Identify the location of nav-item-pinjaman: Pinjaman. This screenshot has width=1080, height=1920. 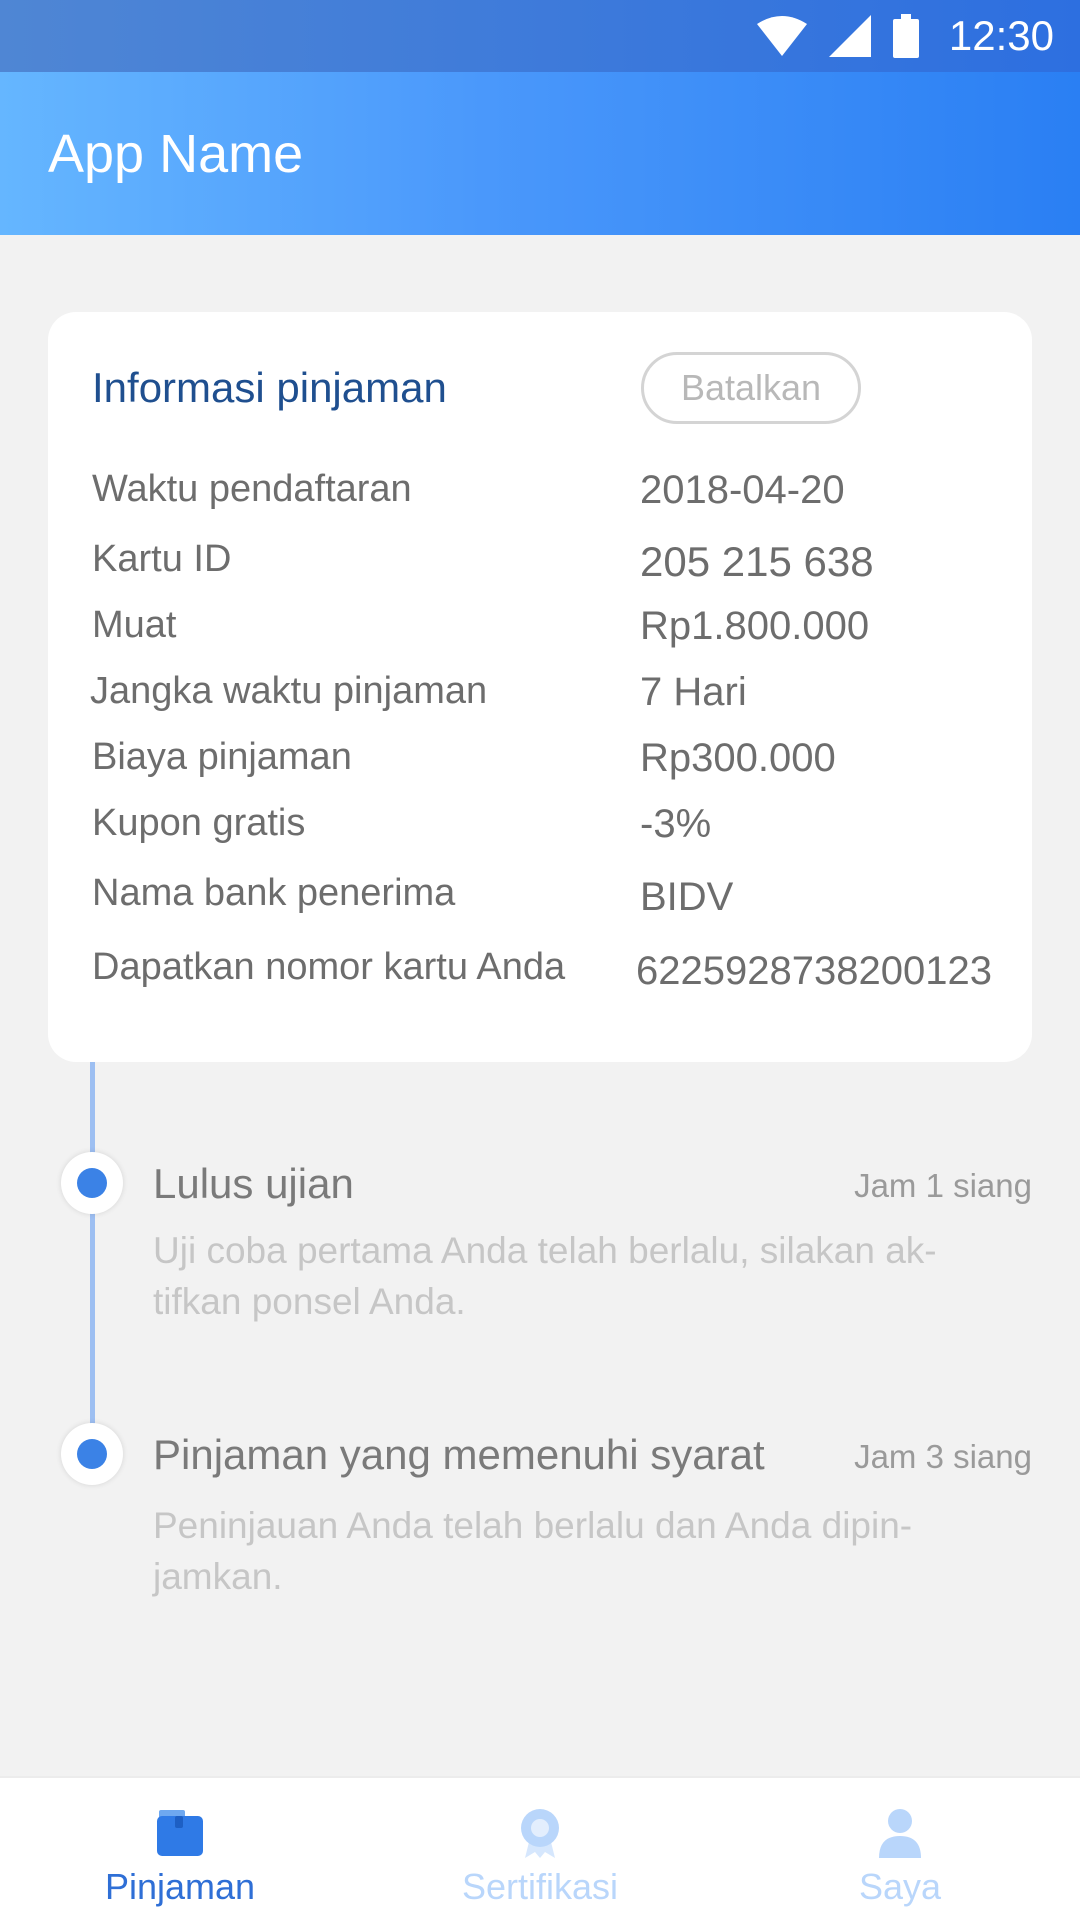
(180, 1849).